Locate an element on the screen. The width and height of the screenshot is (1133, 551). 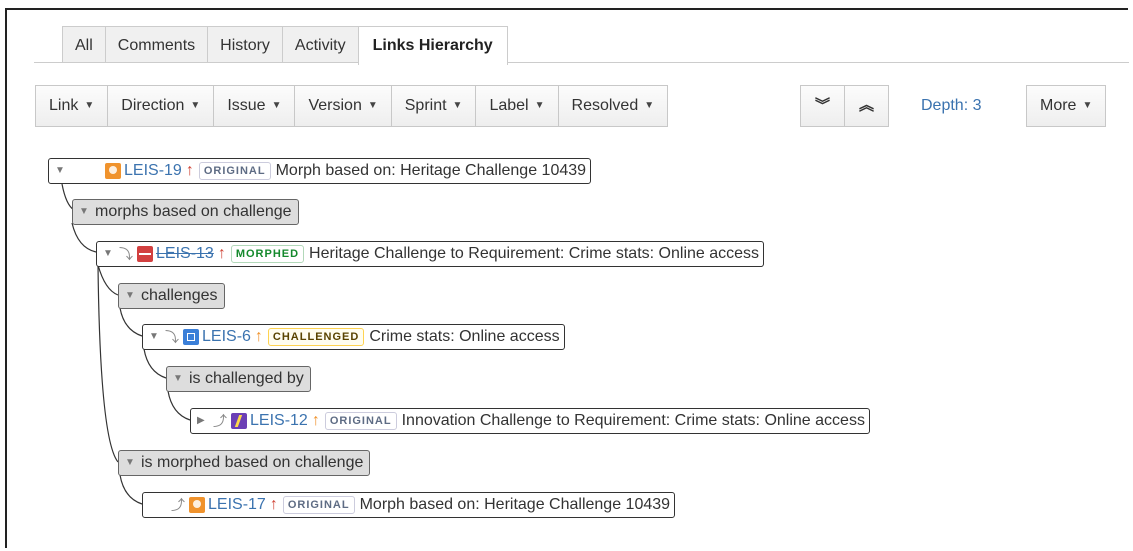
link-filter-button: Link ▼ is located at coordinates (72, 106).